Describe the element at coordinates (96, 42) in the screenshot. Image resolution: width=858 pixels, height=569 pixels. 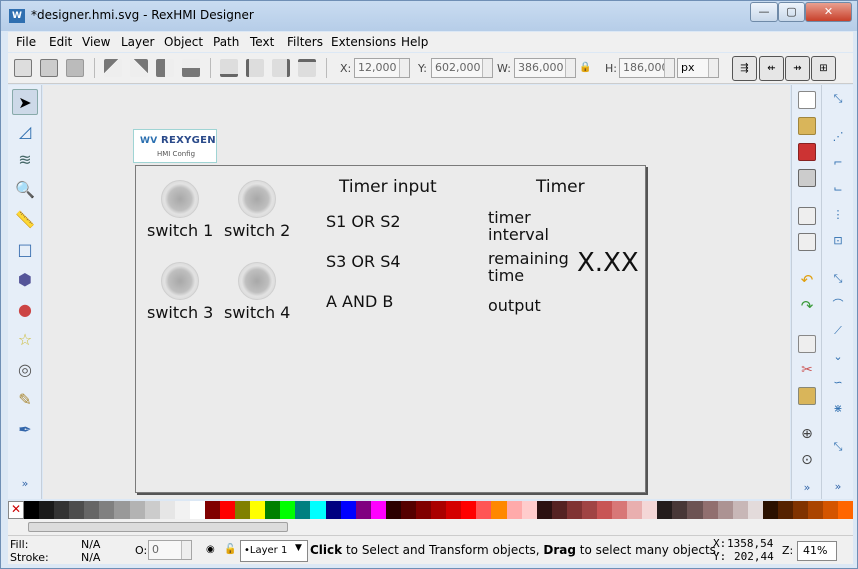
I see `menu-view: View` at that location.